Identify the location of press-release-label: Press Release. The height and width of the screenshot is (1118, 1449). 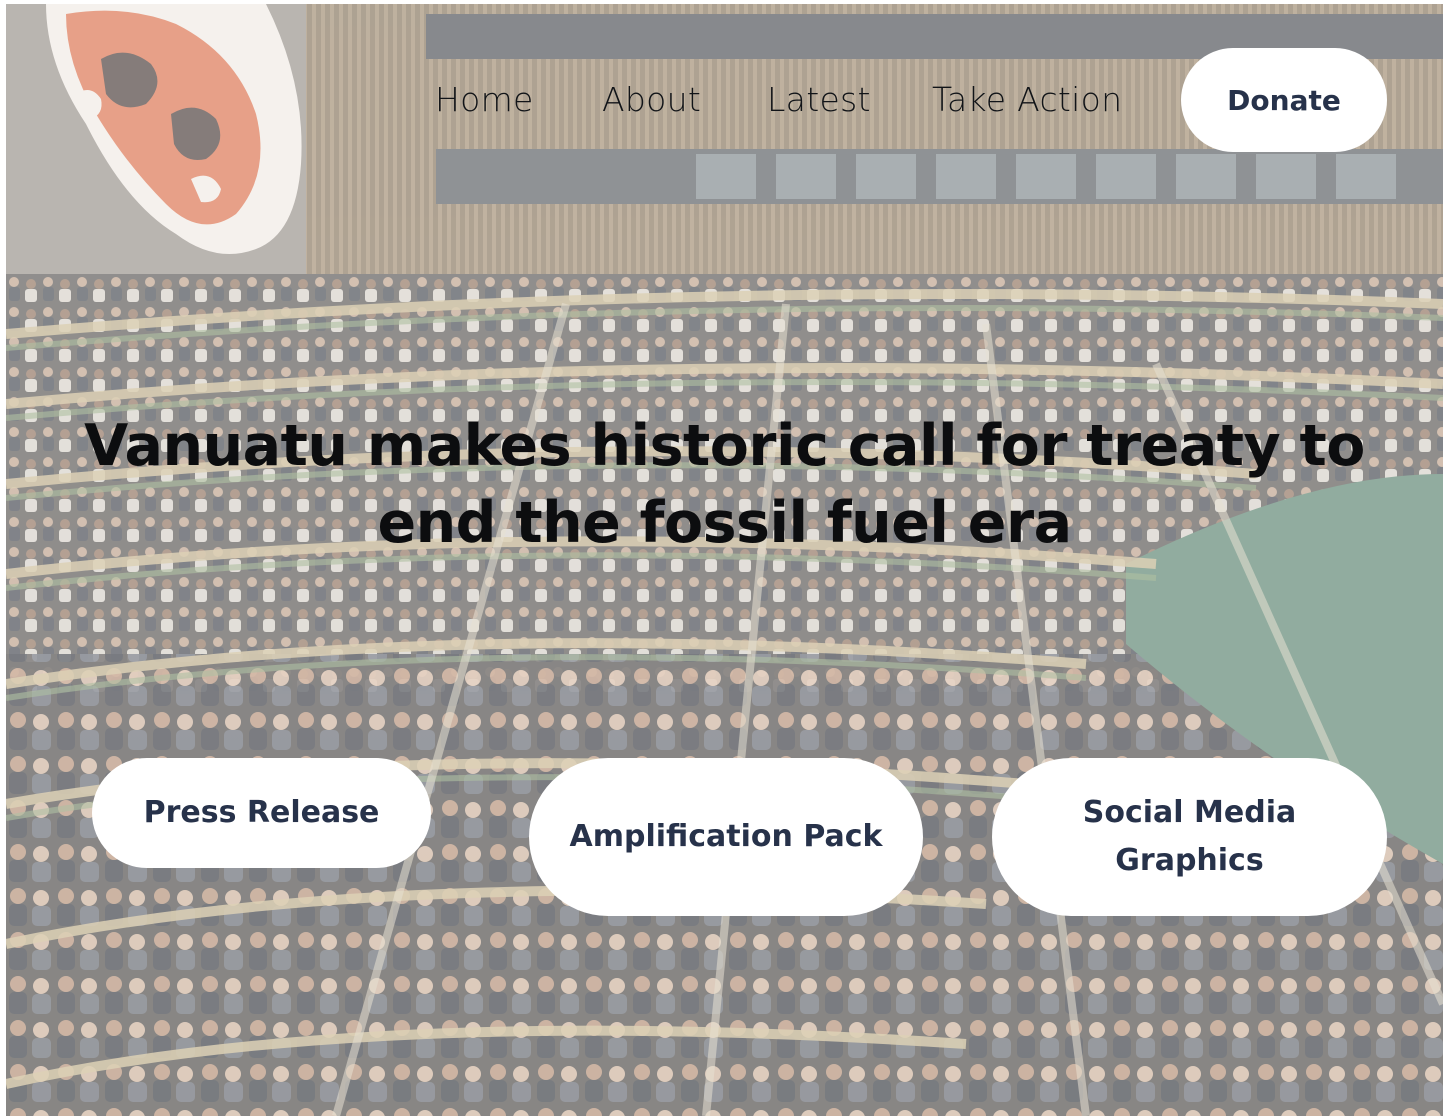
(261, 812).